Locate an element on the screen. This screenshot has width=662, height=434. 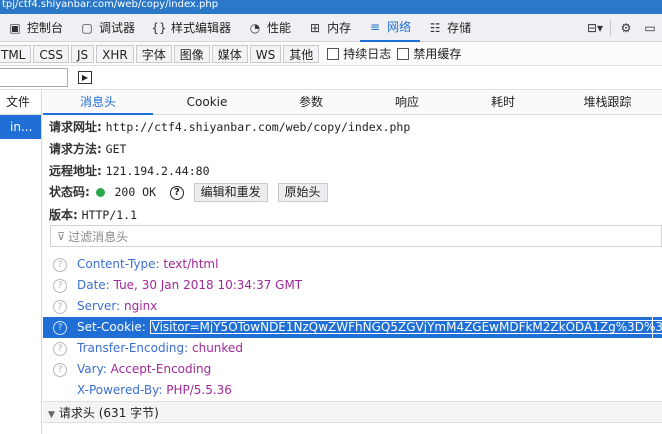
tool-console-label: 控制台 is located at coordinates (45, 28).